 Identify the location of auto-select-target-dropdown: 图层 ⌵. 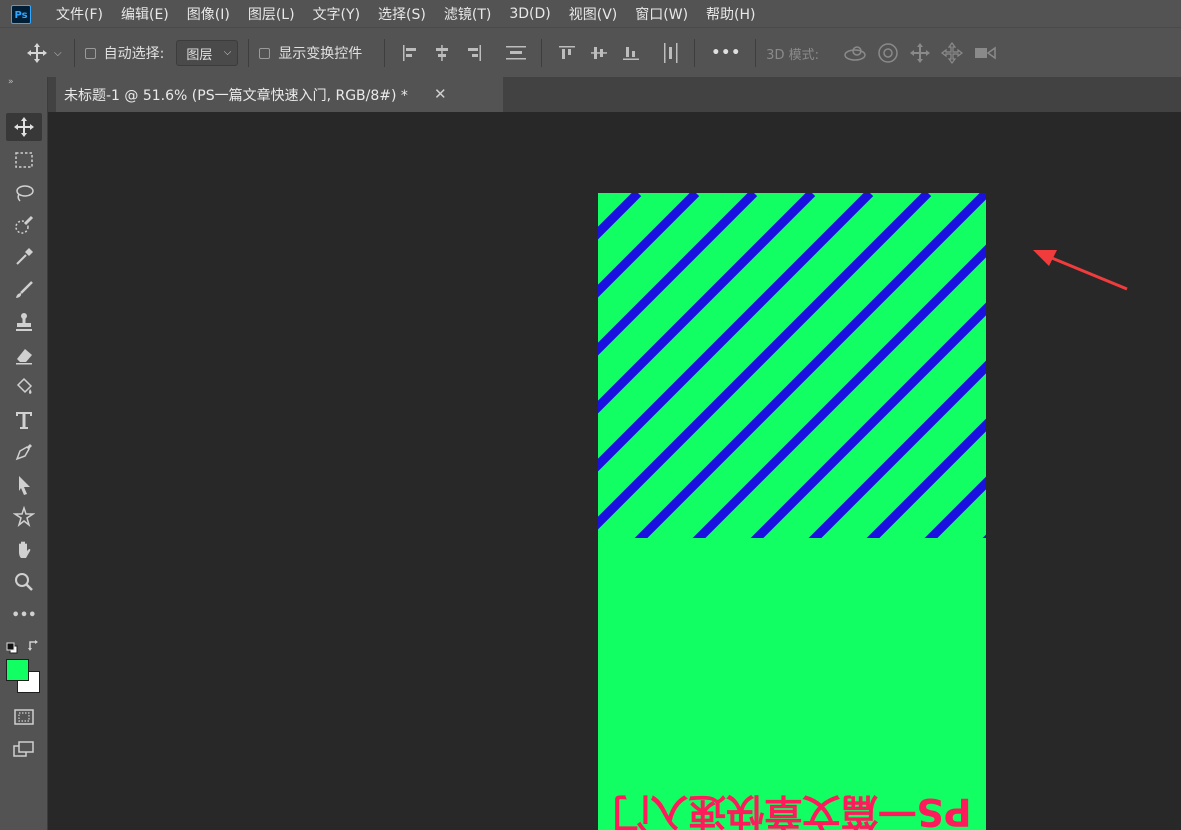
(207, 53).